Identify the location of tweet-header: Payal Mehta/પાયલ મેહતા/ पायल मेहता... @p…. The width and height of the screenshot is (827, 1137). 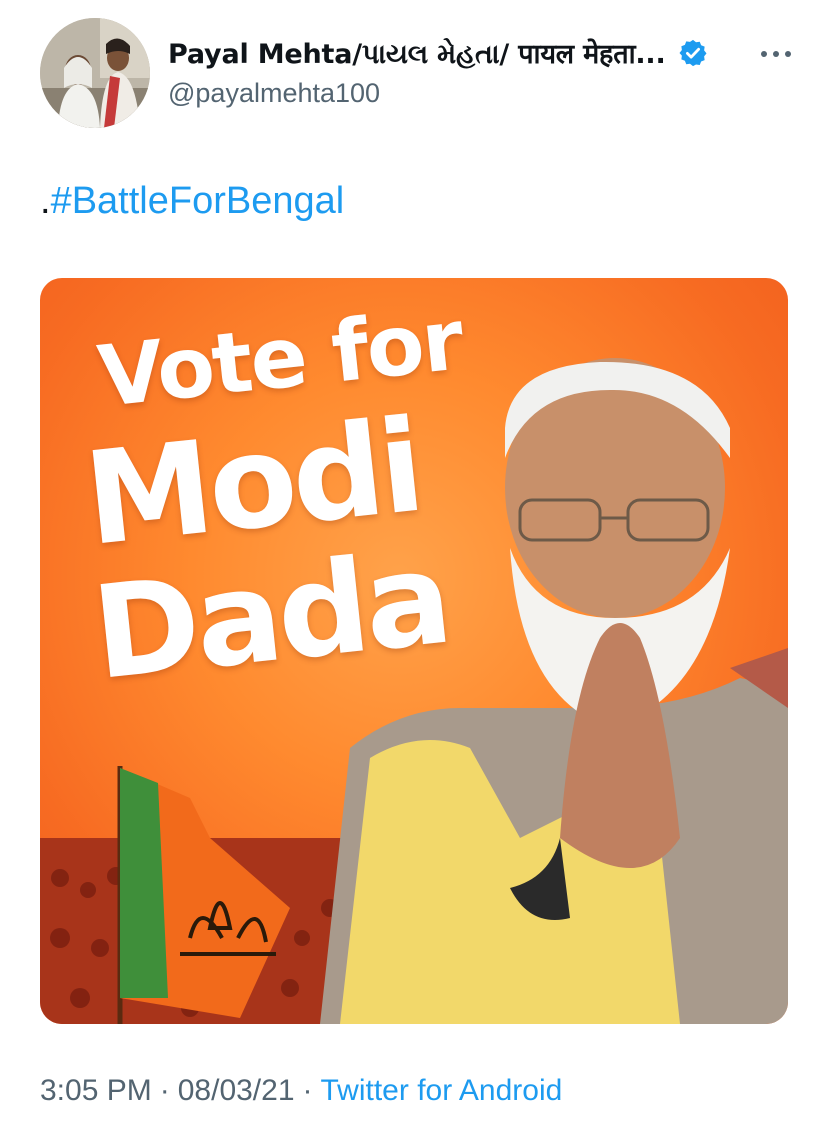
(420, 74).